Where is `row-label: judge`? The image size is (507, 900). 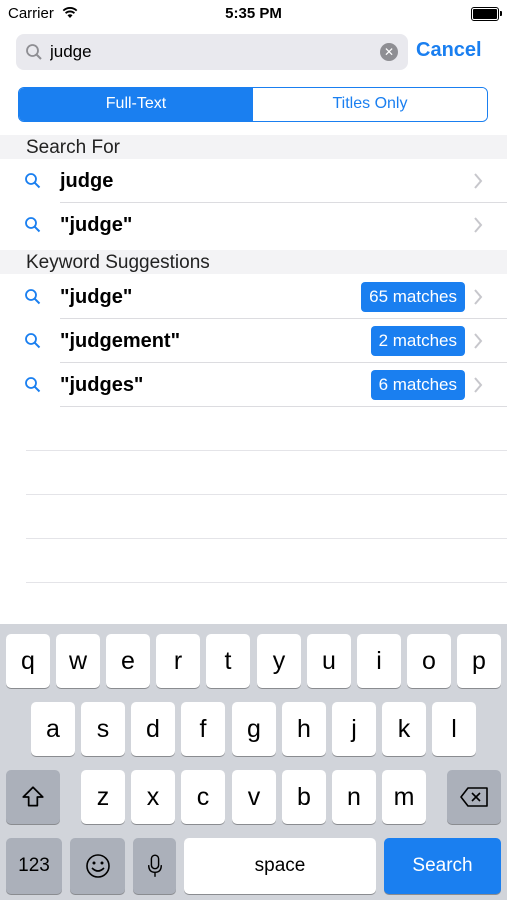 row-label: judge is located at coordinates (87, 181).